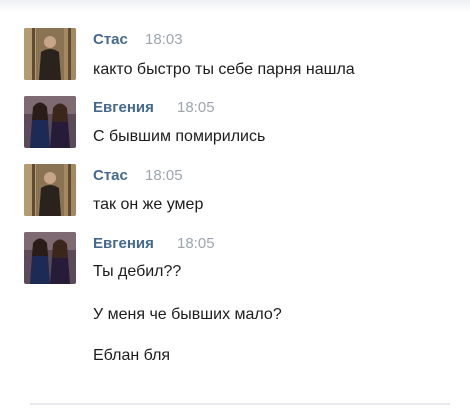 The height and width of the screenshot is (408, 470). Describe the element at coordinates (235, 6) in the screenshot. I see `top-edge` at that location.